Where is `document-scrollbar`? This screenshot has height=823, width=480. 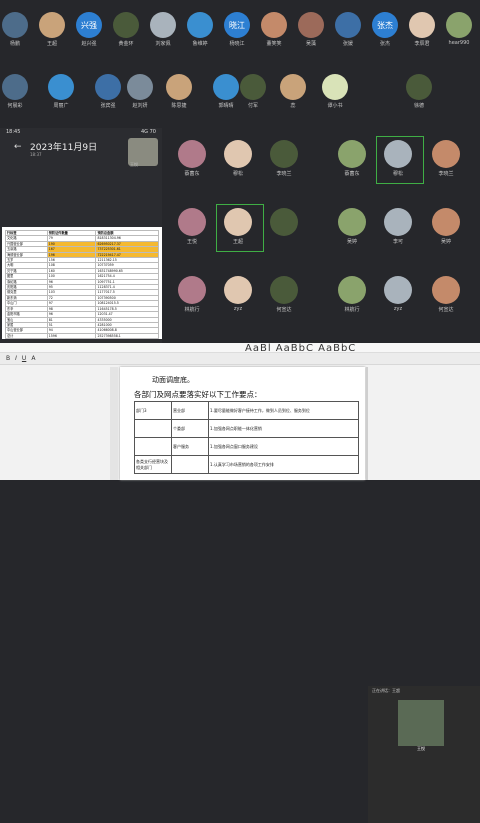
document-scrollbar is located at coordinates (367, 423).